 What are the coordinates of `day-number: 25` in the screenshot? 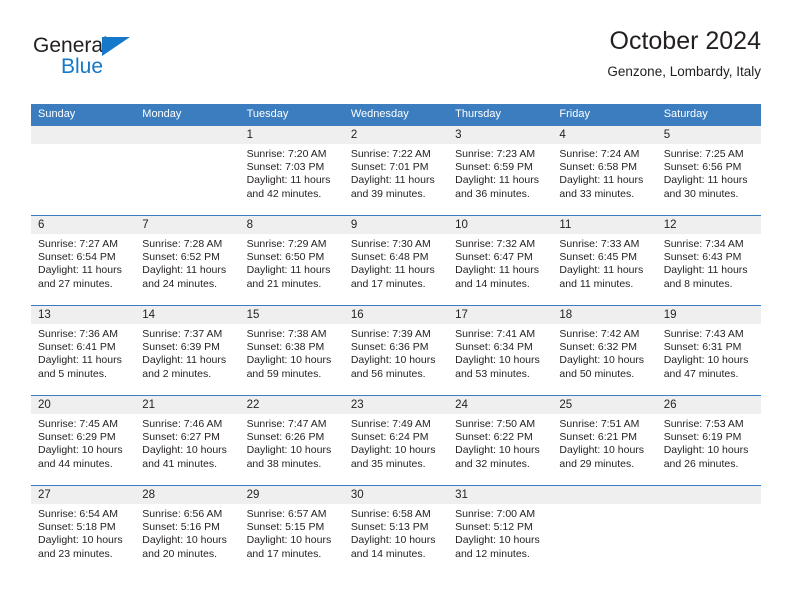 It's located at (566, 405).